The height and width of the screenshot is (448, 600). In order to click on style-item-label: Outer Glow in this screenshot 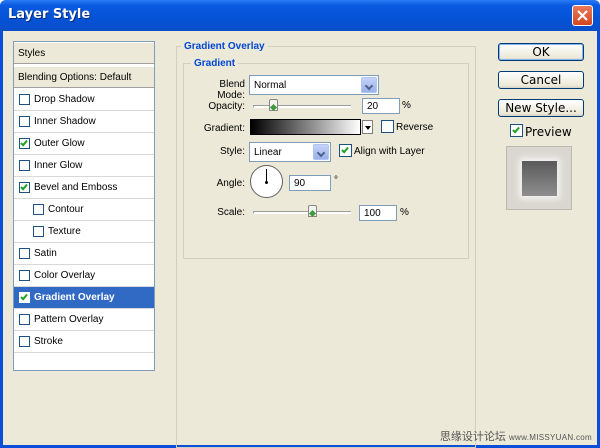, I will do `click(59, 143)`.